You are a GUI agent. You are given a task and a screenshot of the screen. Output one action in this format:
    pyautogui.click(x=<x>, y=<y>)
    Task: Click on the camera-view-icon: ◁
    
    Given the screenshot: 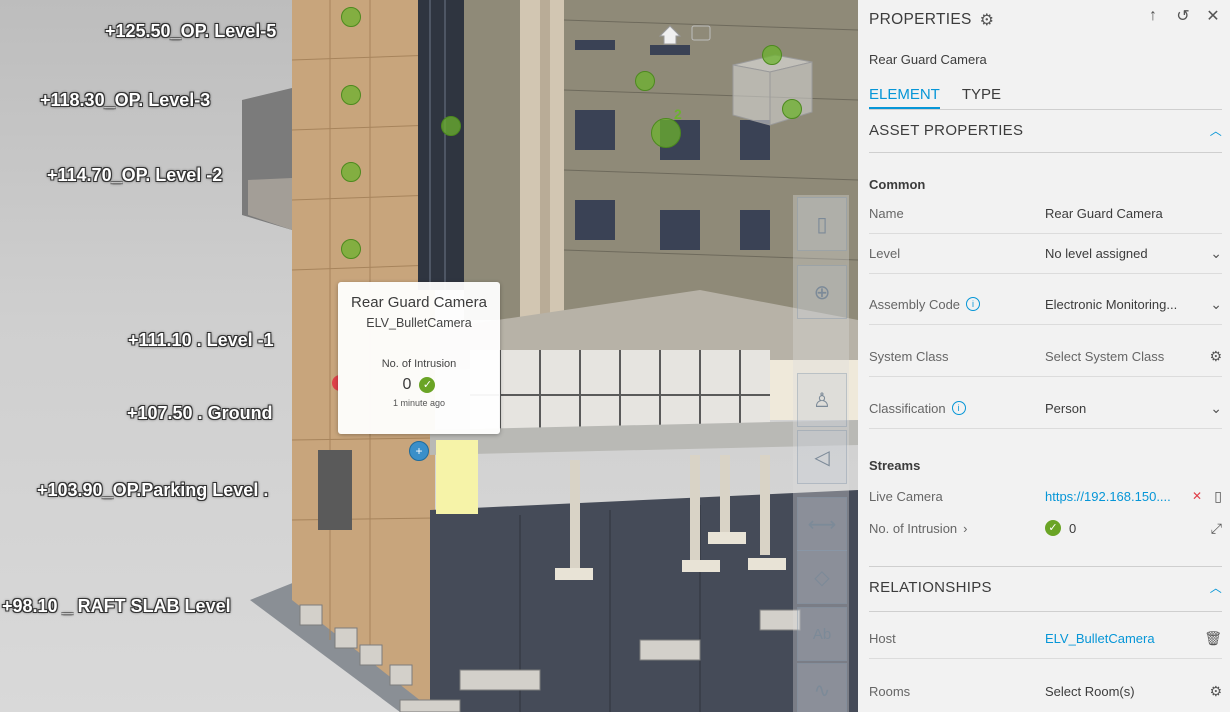 What is the action you would take?
    pyautogui.click(x=822, y=457)
    